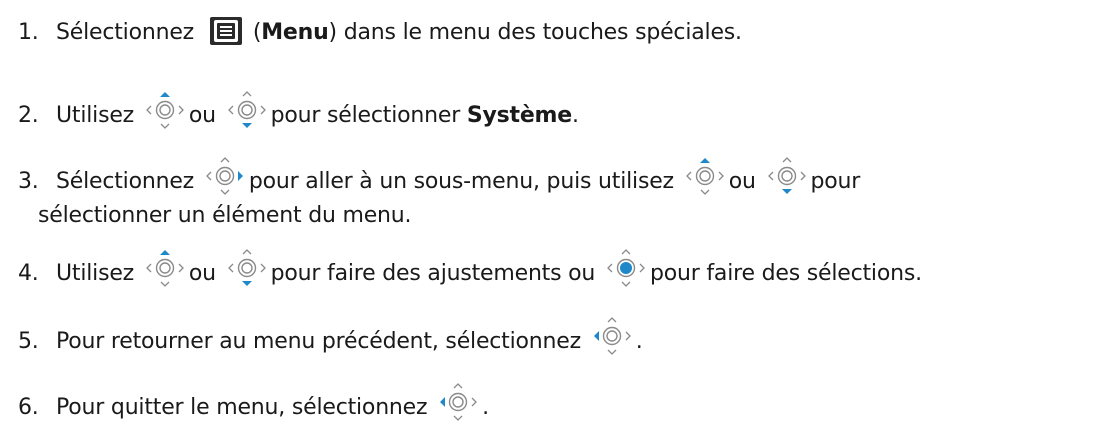  Describe the element at coordinates (333, 32) in the screenshot. I see `paren-close: )` at that location.